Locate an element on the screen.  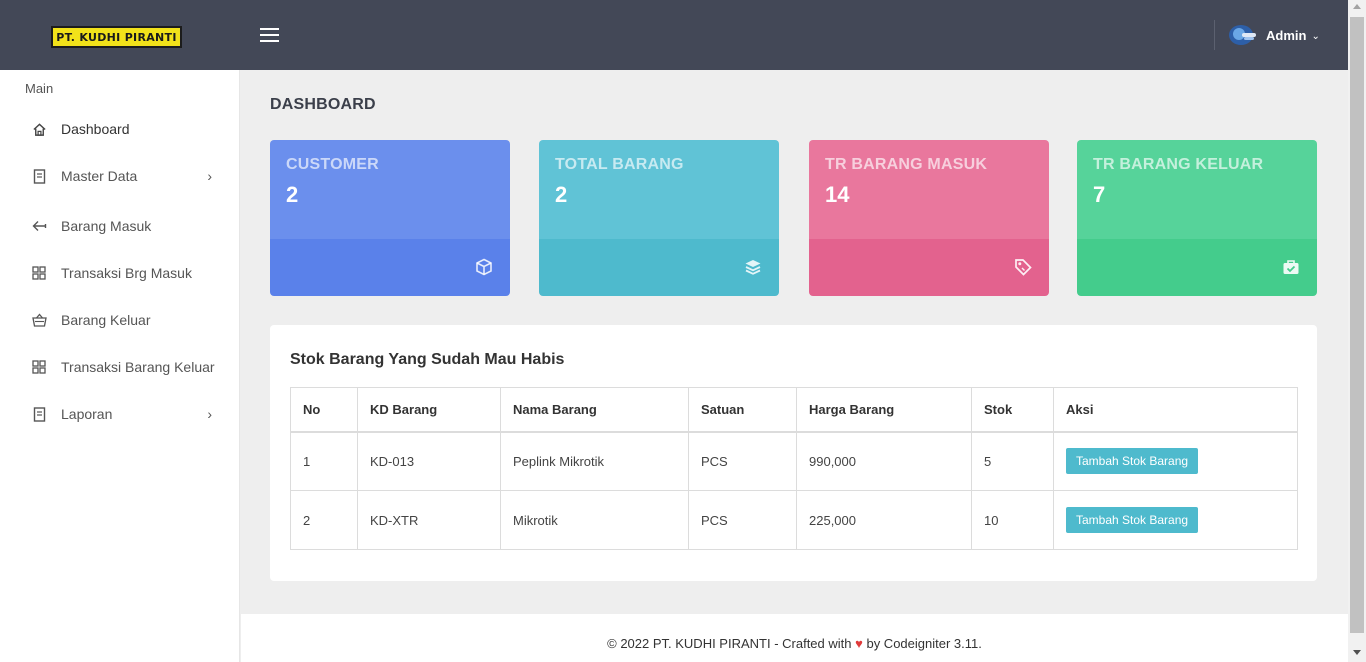
logo-text: PT. KUDHI PIRANTI is located at coordinates (116, 37).